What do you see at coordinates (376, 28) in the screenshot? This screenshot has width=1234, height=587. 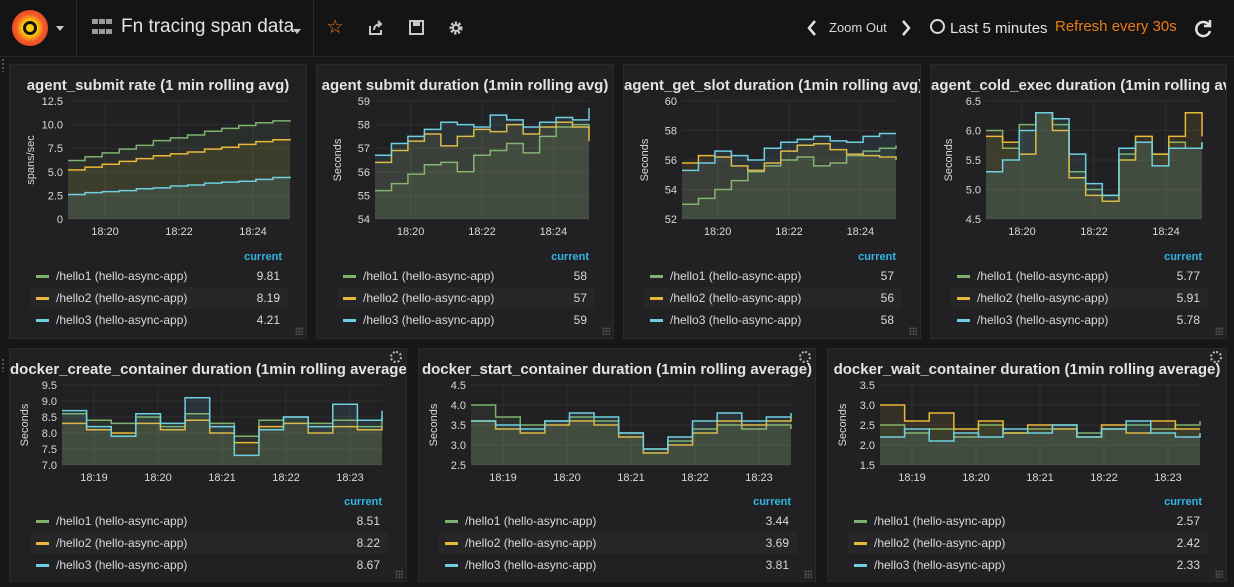 I see `share-icon` at bounding box center [376, 28].